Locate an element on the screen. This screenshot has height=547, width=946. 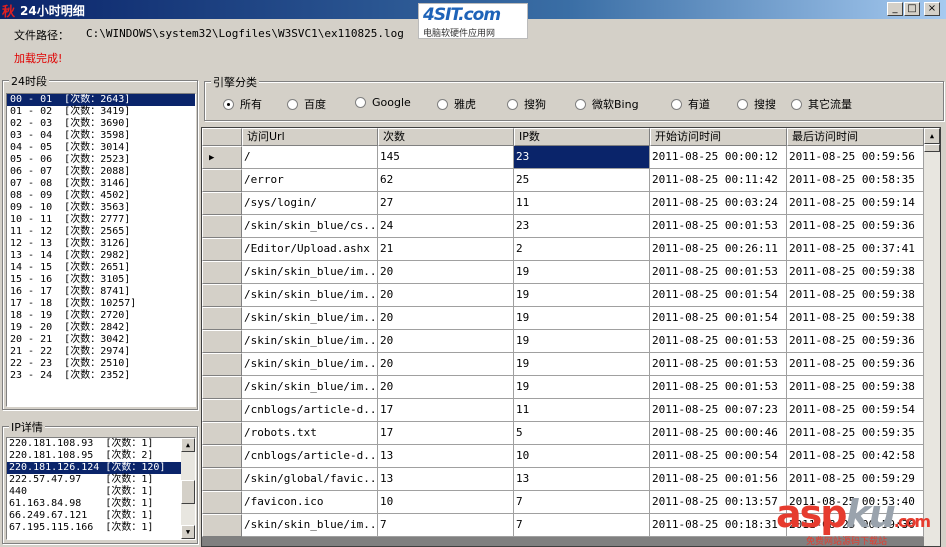
table-cell: 24 is located at coordinates (446, 226).